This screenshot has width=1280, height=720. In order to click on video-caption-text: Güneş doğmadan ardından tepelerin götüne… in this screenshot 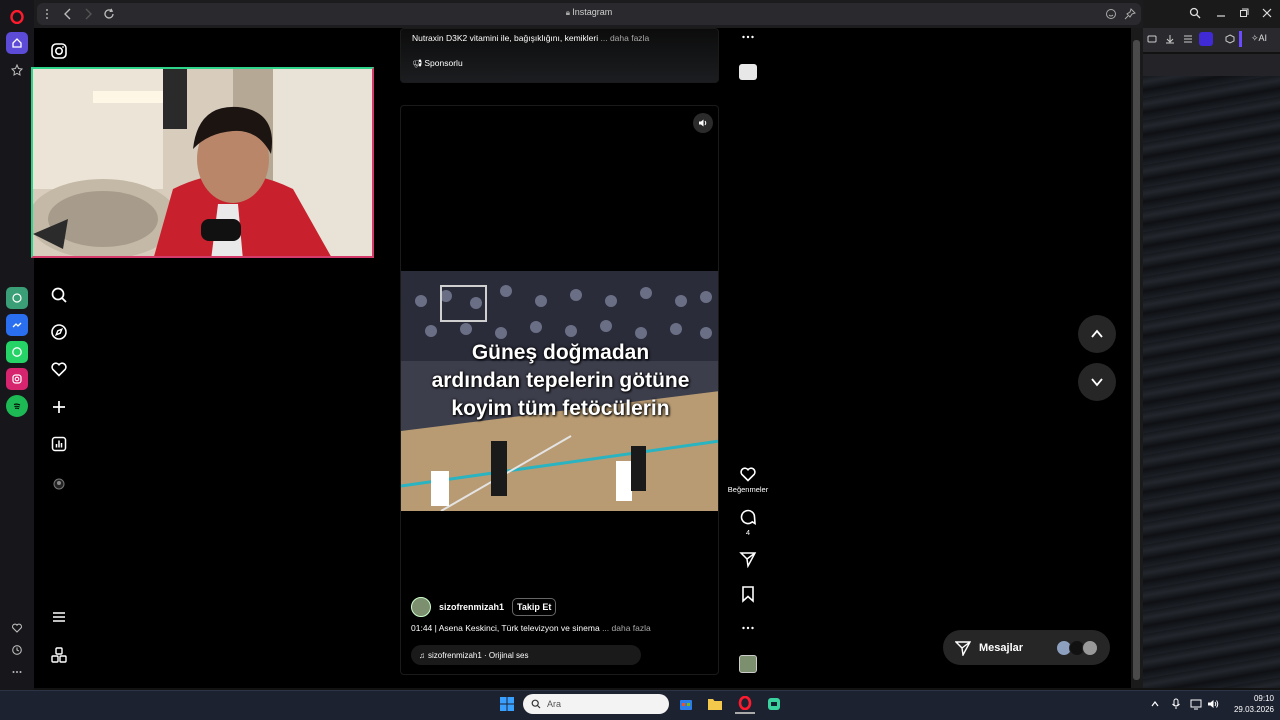, I will do `click(560, 380)`.